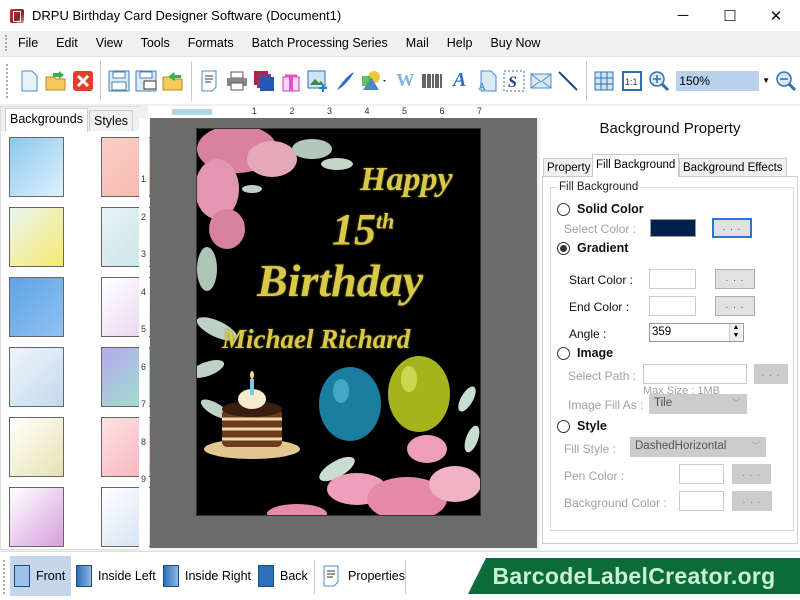  I want to click on inside-right-button: Inside Right, so click(207, 576).